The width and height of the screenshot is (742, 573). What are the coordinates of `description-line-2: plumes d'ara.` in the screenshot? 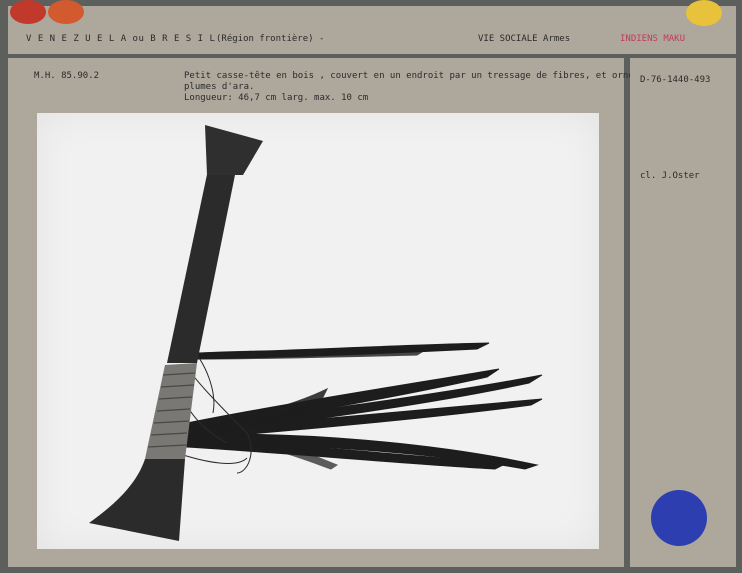 It's located at (219, 87).